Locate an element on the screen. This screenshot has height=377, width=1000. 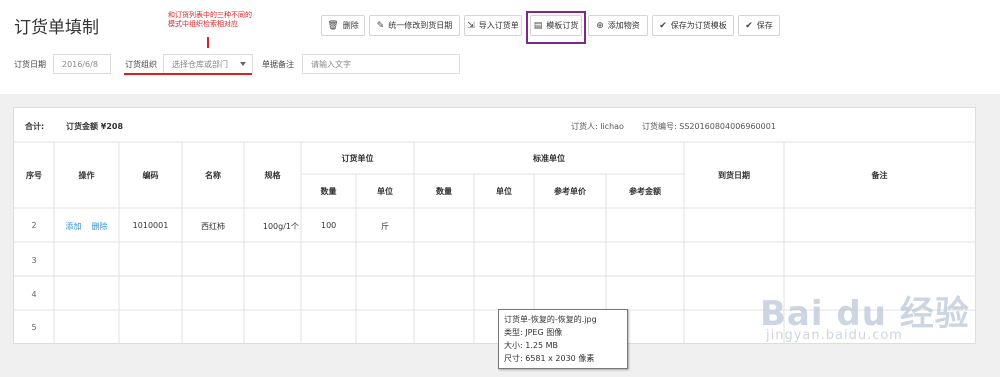
col-name: 名称 is located at coordinates (213, 175).